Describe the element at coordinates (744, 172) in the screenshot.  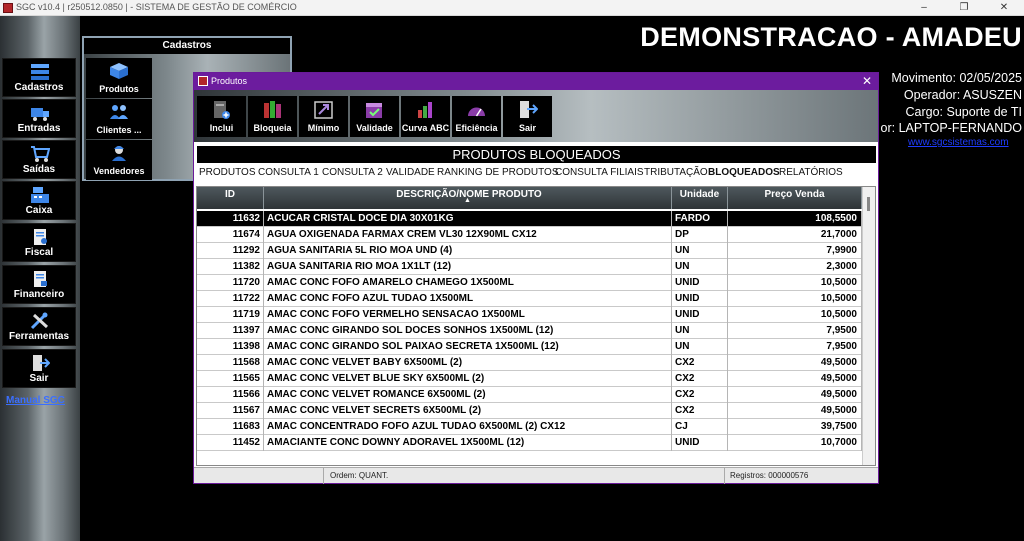
I see `tab-bloqueados: BLOQUEADOS` at that location.